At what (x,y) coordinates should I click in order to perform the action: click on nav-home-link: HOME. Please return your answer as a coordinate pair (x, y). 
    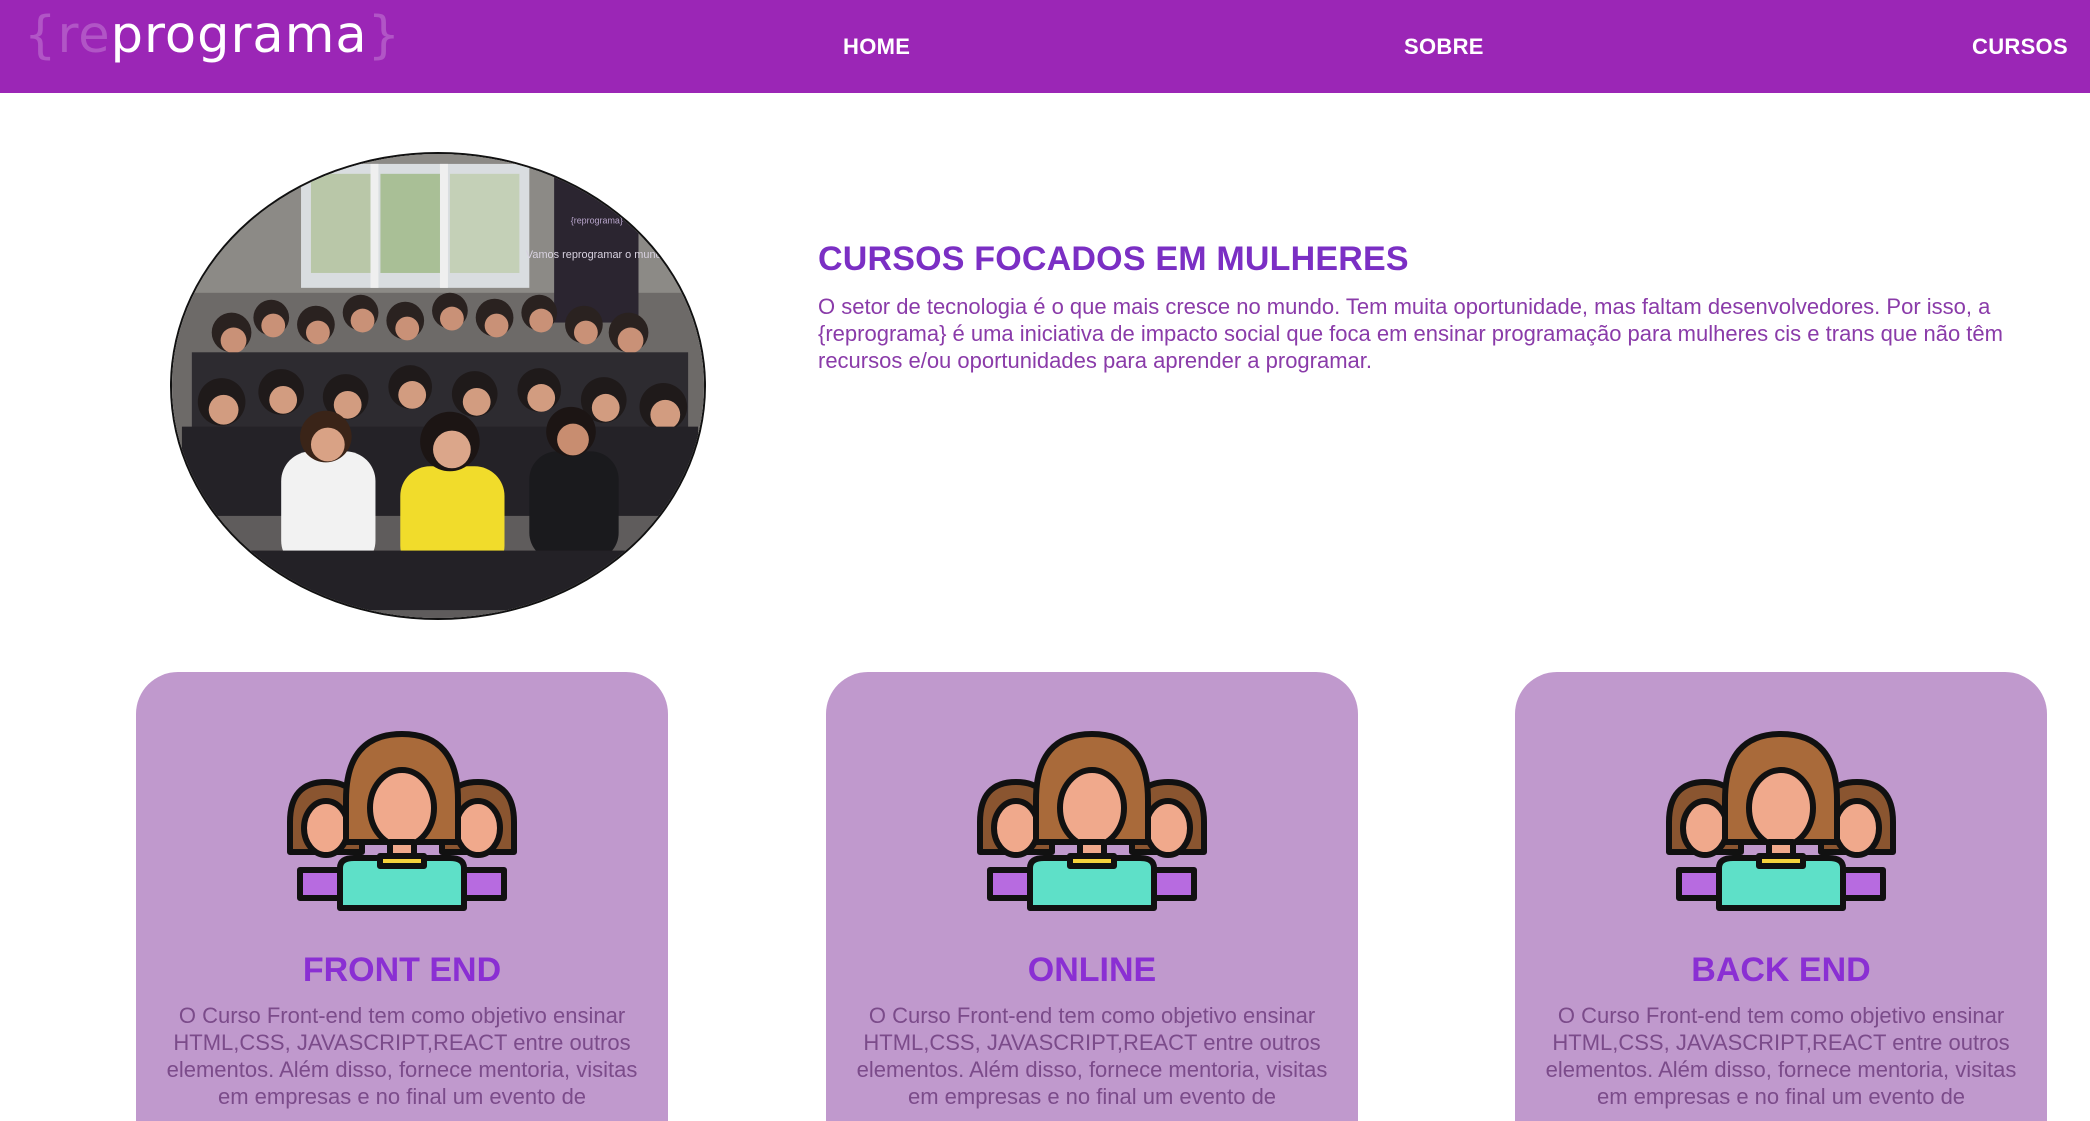
    Looking at the image, I should click on (876, 47).